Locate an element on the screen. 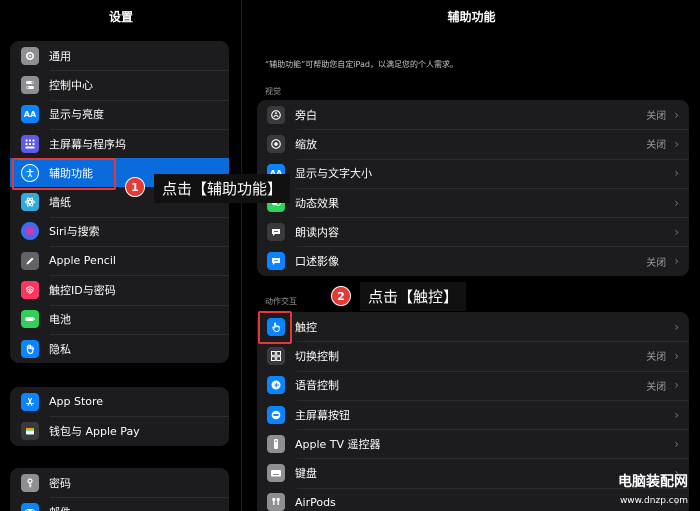 The width and height of the screenshot is (700, 511). highlight-box-touch is located at coordinates (275, 327).